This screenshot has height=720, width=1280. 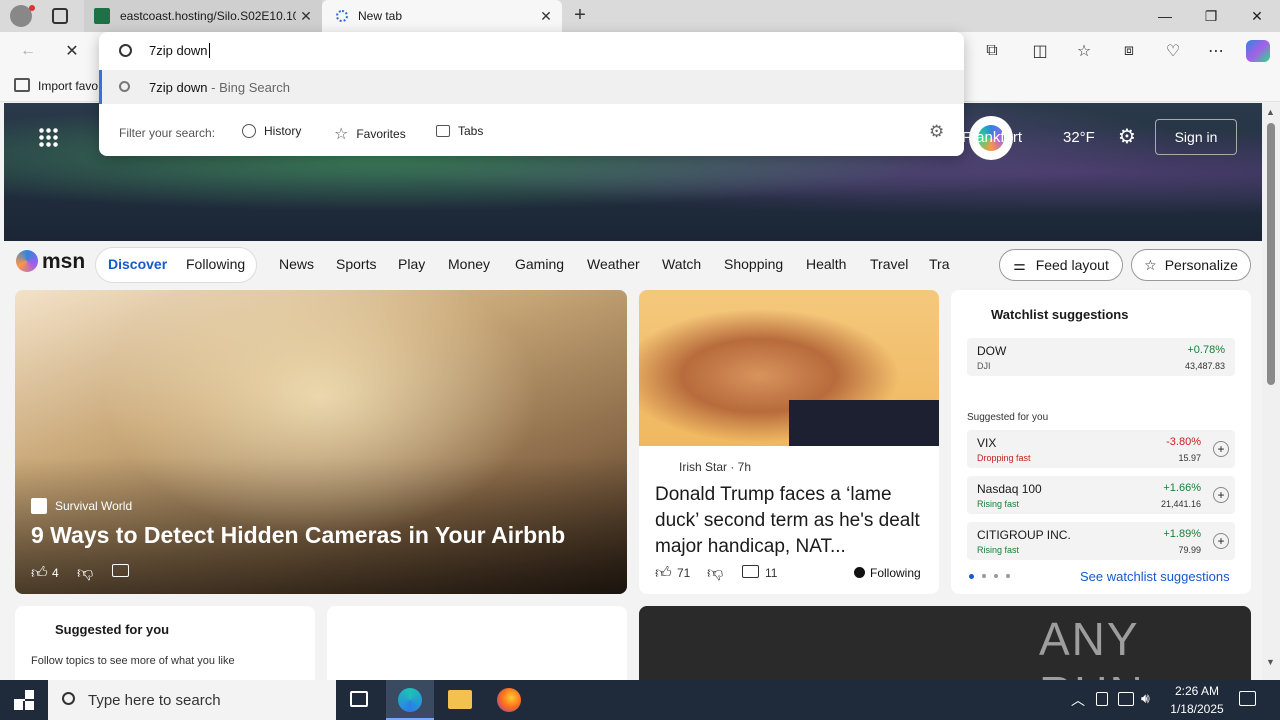 I want to click on file-explorer-icon, so click(x=460, y=699).